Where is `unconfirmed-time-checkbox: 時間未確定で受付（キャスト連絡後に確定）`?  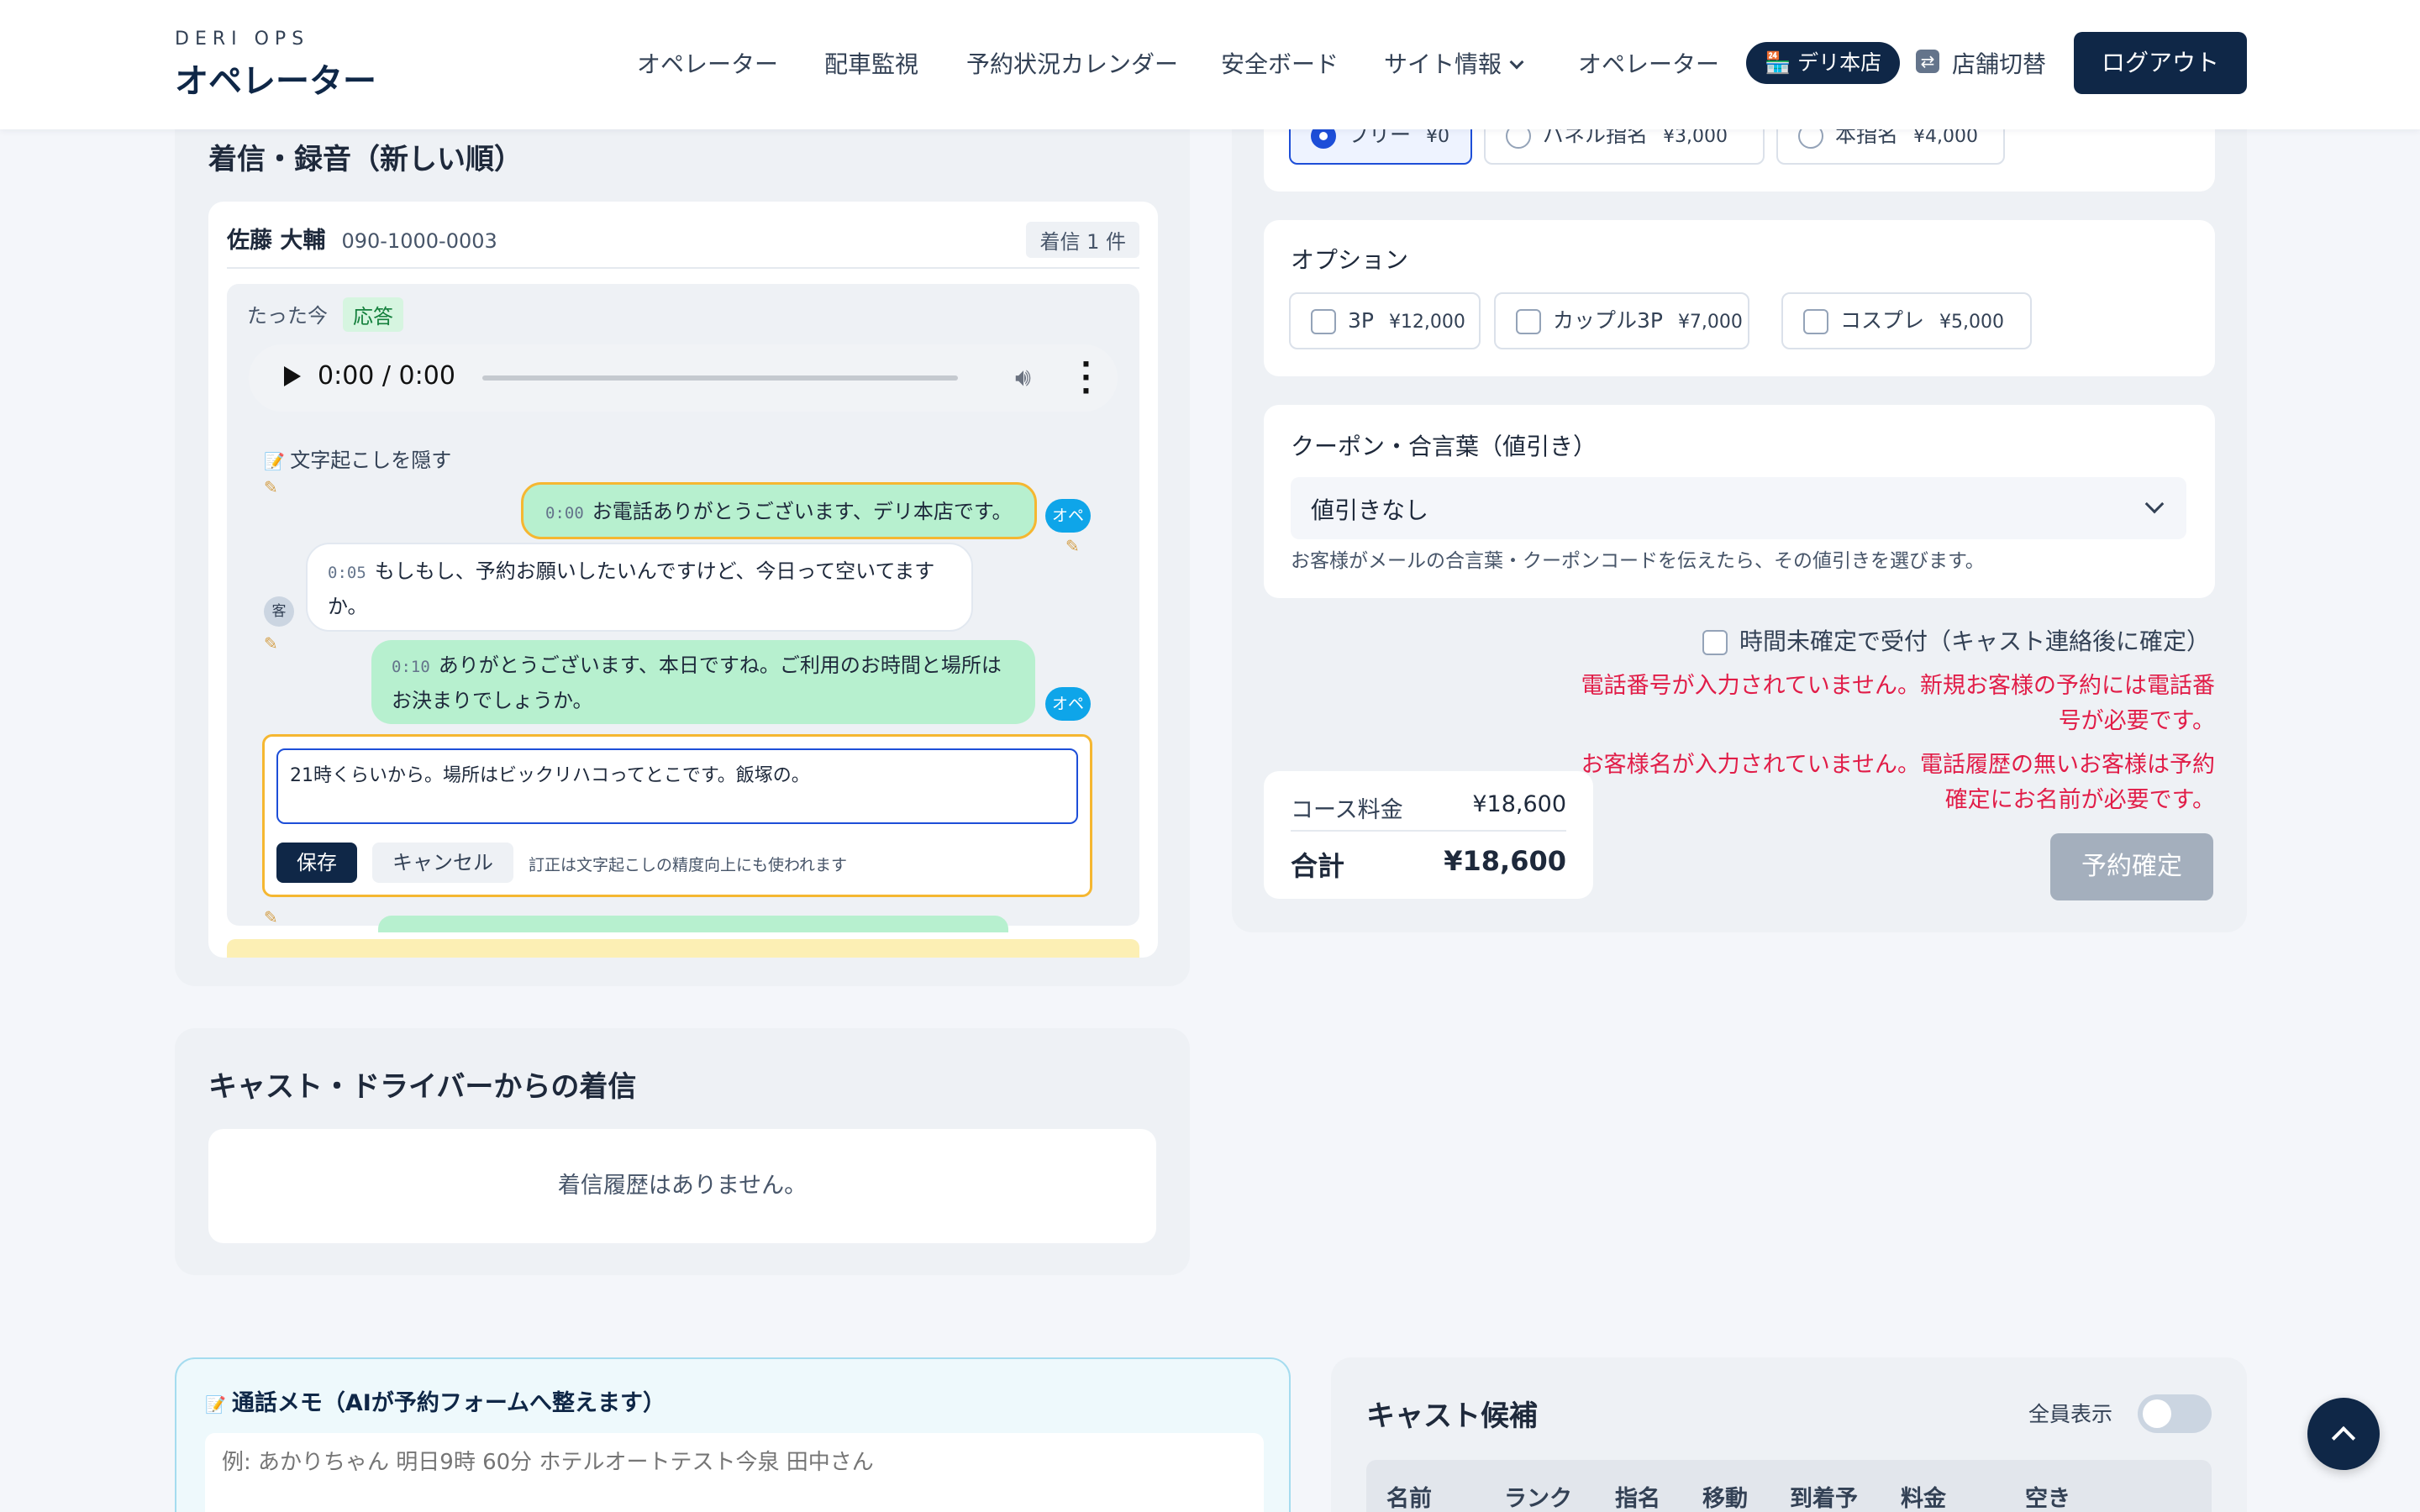
unconfirmed-time-checkbox: 時間未確定で受付（キャスト連絡後に確定） is located at coordinates (1956, 640).